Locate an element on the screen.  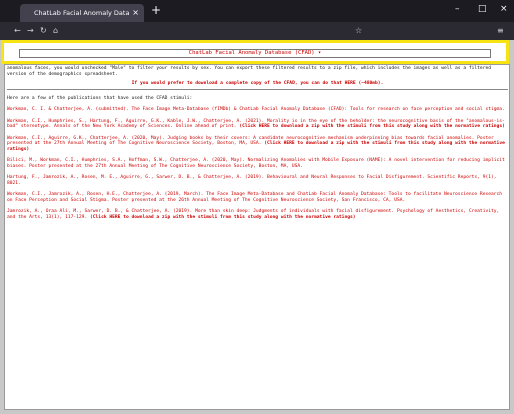
close-window-button: × is located at coordinates (504, 9).